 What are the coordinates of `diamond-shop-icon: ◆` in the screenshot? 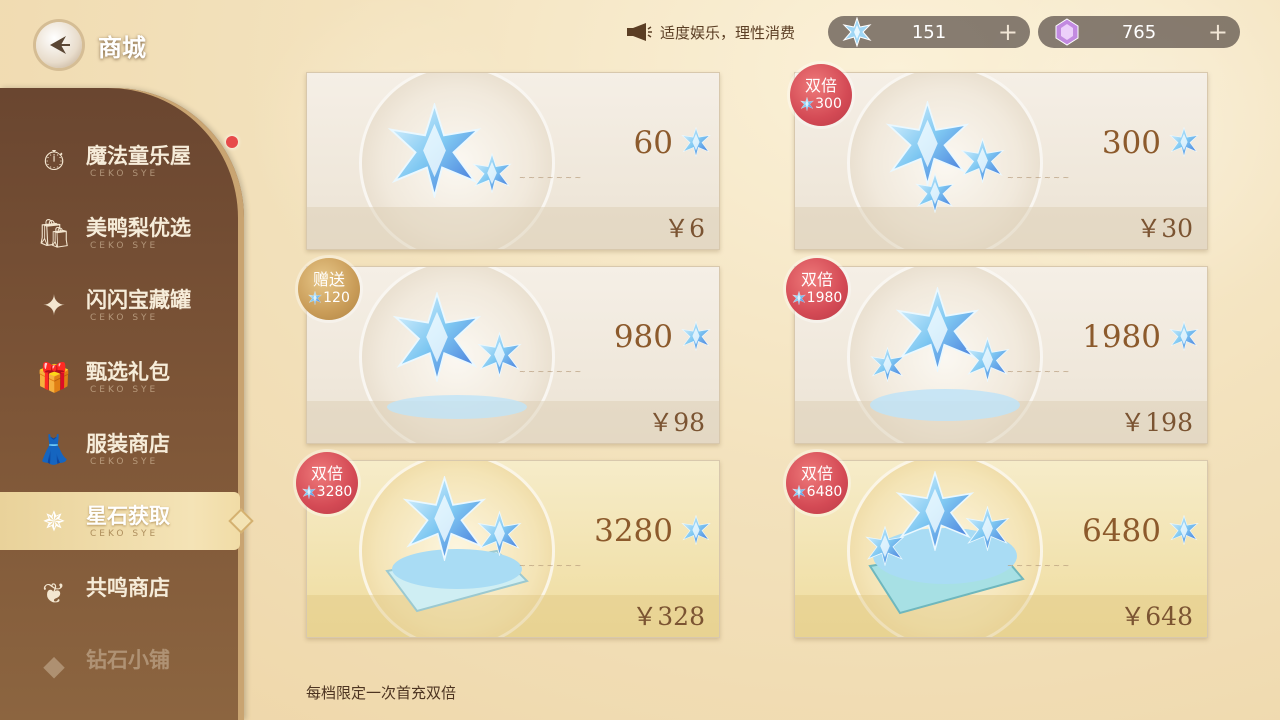 It's located at (54, 665).